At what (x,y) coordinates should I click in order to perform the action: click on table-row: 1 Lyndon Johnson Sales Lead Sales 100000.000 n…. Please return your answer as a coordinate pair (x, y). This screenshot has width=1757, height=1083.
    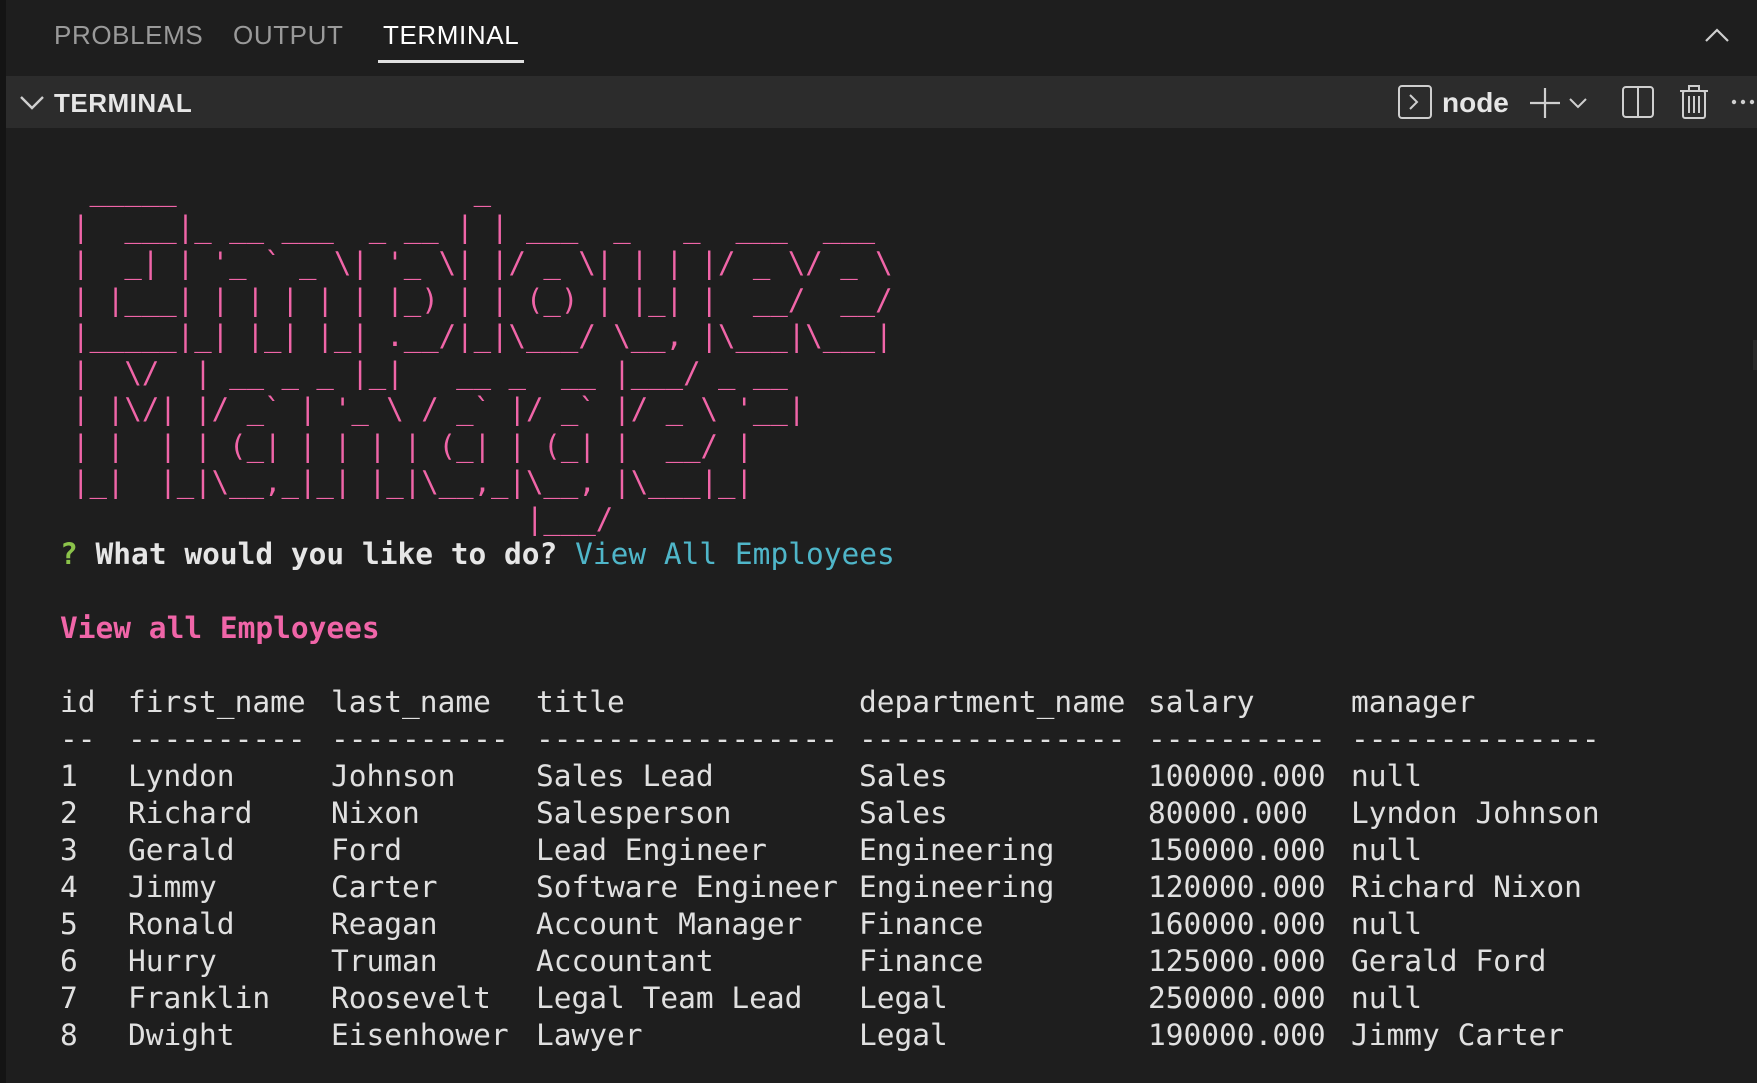
    Looking at the image, I should click on (741, 777).